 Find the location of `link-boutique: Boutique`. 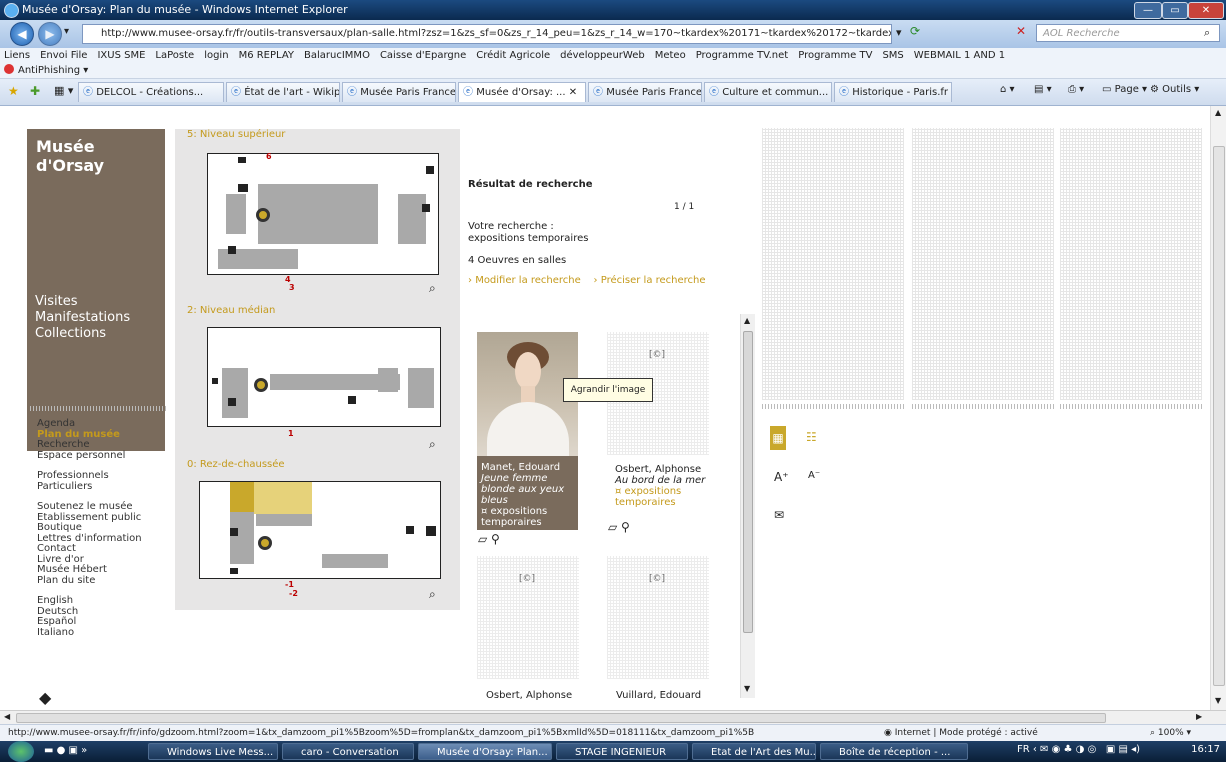

link-boutique: Boutique is located at coordinates (89, 528).